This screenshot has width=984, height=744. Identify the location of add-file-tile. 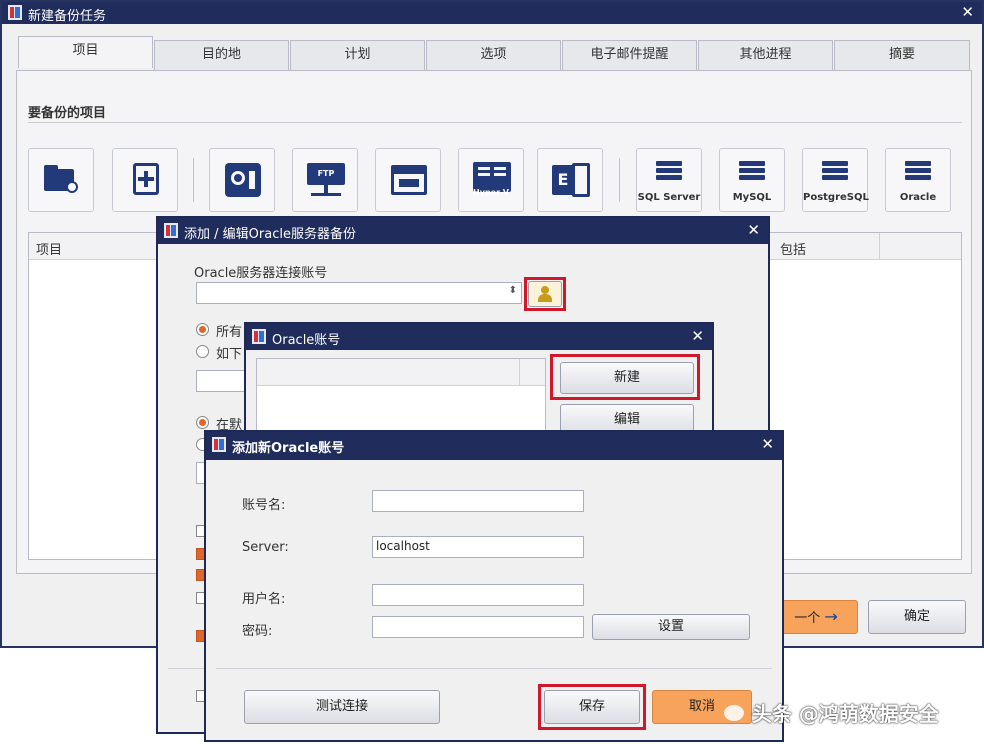
(145, 180).